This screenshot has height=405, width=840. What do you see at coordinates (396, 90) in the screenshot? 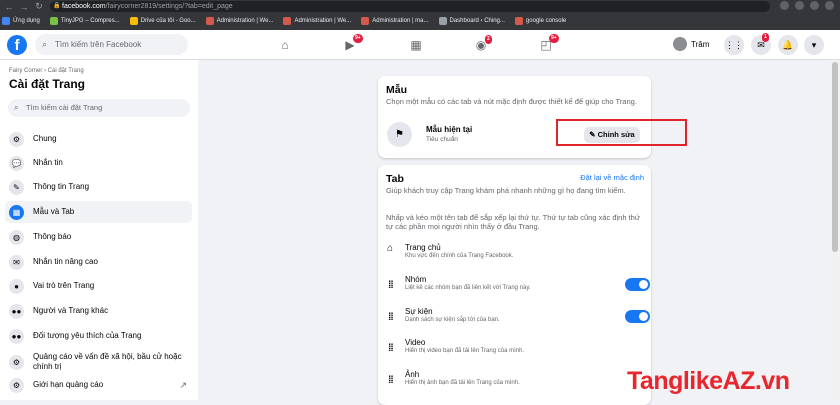
I see `template-card-title: Mẫu` at bounding box center [396, 90].